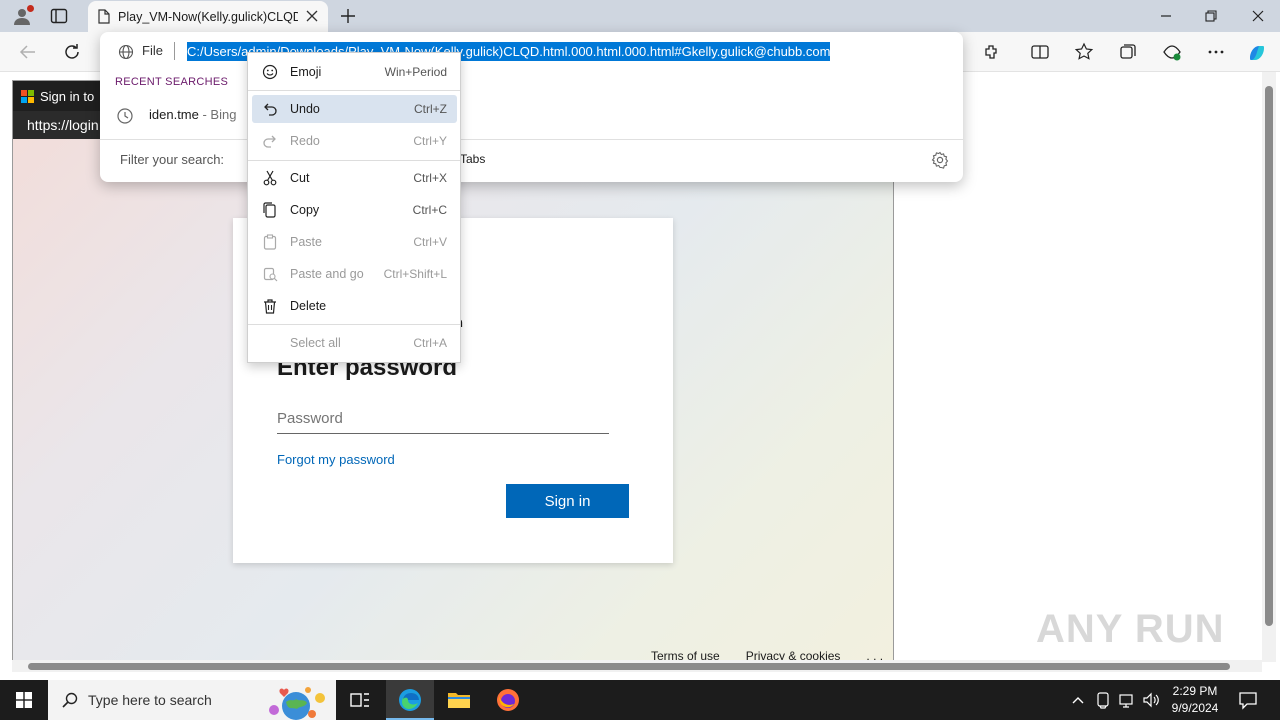 This screenshot has width=1280, height=720. I want to click on menu-shortcut: Ctrl+Z, so click(430, 109).